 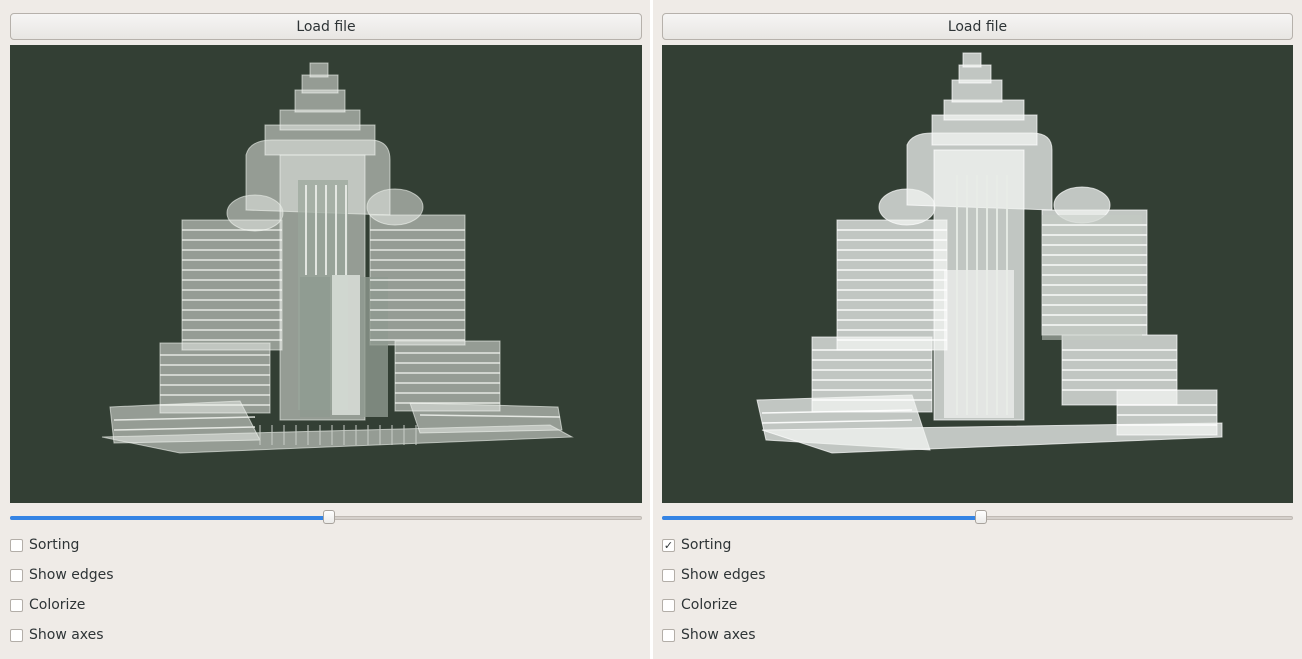 I want to click on sorting-option: ✓ Sorting, so click(x=696, y=545).